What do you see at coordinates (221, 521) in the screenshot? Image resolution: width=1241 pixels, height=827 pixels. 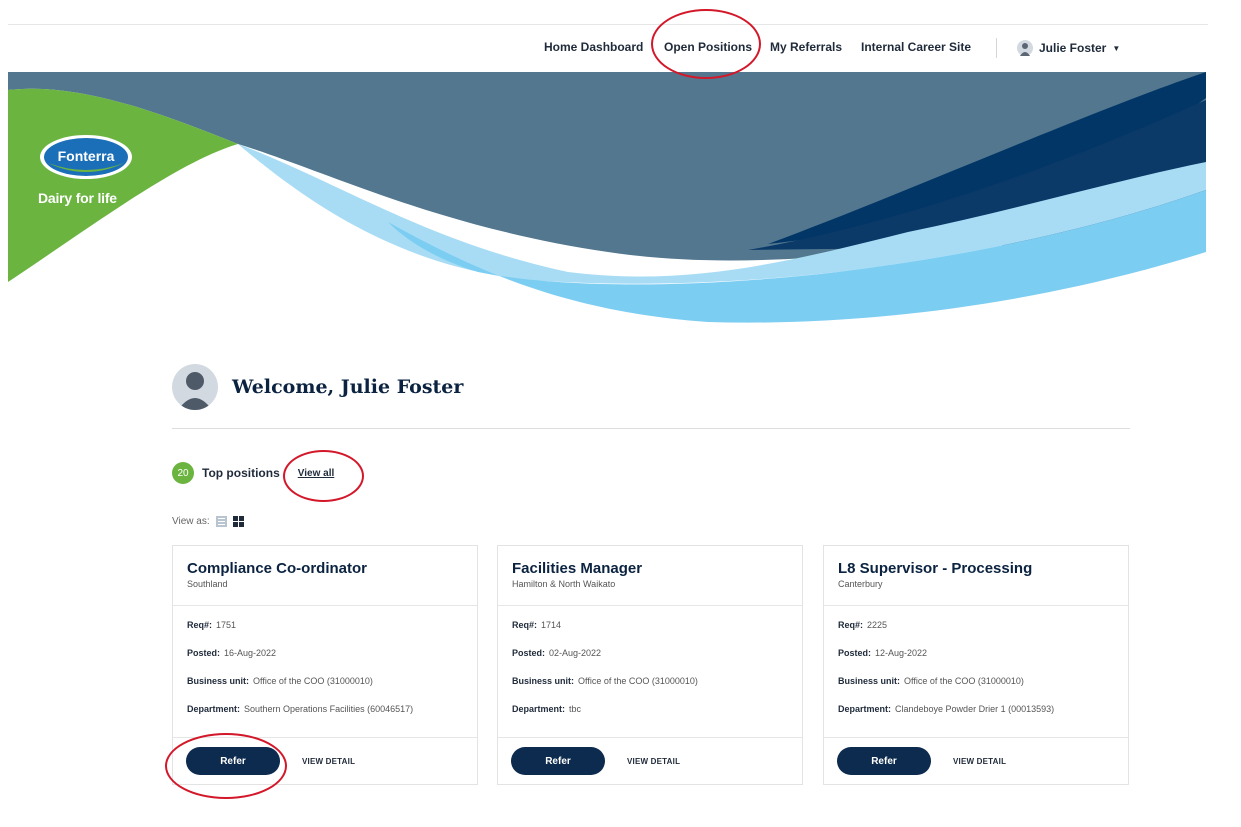 I see `list-view-icon` at bounding box center [221, 521].